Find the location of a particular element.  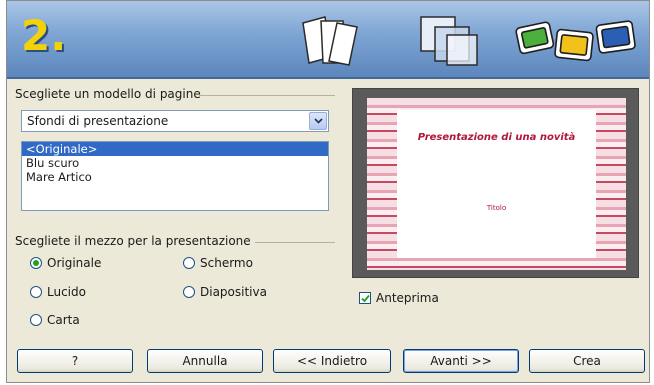

radio-label: Schermo is located at coordinates (226, 263).